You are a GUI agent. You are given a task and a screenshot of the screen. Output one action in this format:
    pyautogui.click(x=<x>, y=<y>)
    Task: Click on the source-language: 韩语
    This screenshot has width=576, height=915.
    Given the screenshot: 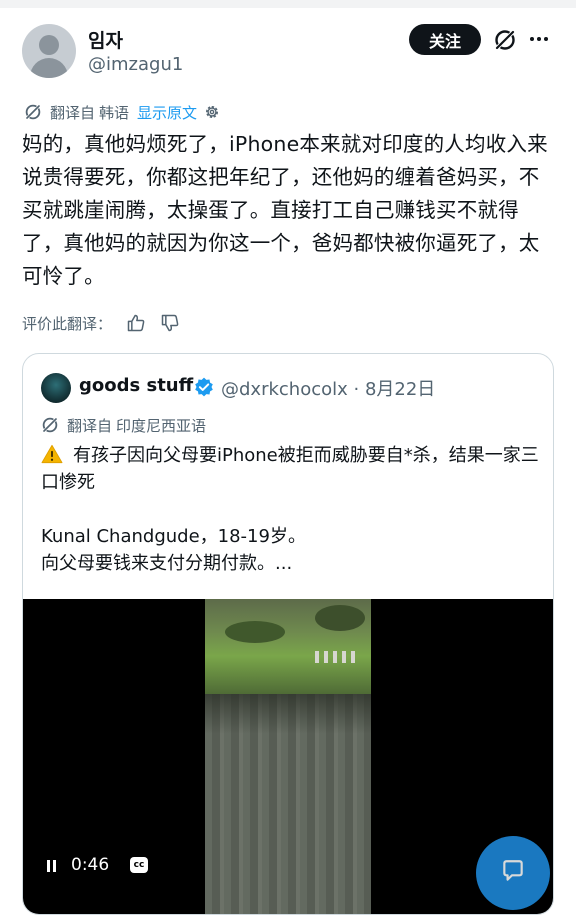 What is the action you would take?
    pyautogui.click(x=114, y=112)
    